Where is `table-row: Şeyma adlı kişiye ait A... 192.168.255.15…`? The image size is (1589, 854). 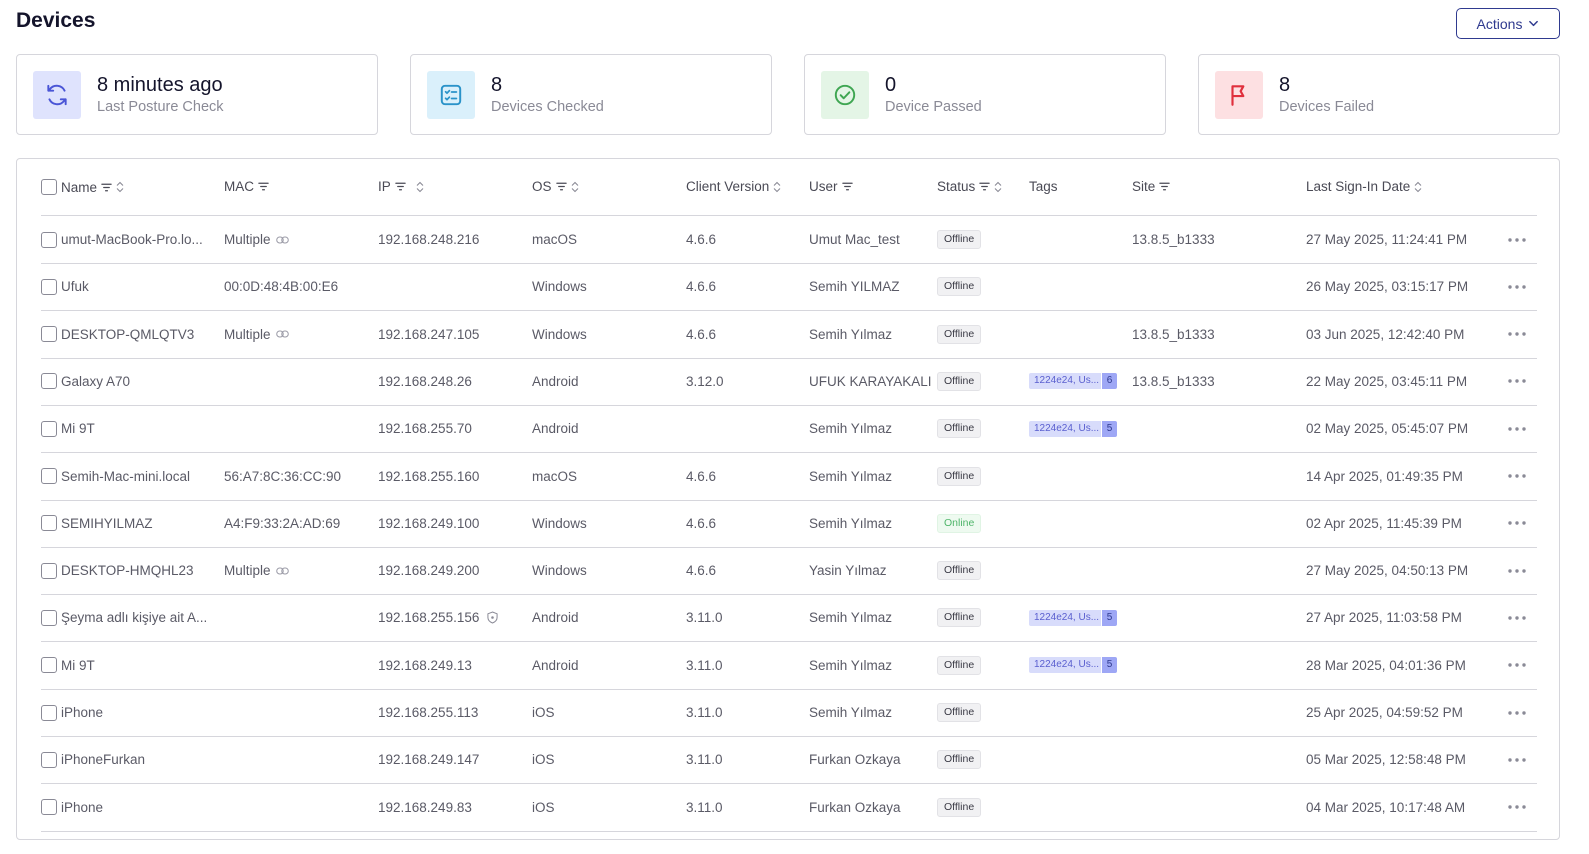 table-row: Şeyma adlı kişiye ait A... 192.168.255.15… is located at coordinates (789, 618).